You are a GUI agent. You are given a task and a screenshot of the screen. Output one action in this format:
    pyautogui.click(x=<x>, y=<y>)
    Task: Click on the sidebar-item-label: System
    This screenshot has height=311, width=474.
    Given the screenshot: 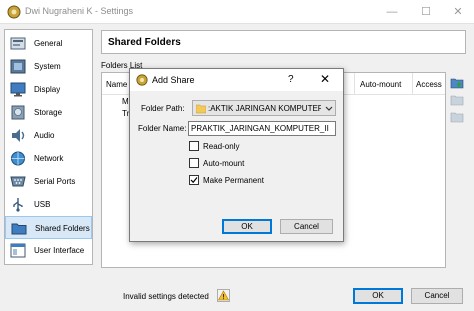 What is the action you would take?
    pyautogui.click(x=47, y=66)
    